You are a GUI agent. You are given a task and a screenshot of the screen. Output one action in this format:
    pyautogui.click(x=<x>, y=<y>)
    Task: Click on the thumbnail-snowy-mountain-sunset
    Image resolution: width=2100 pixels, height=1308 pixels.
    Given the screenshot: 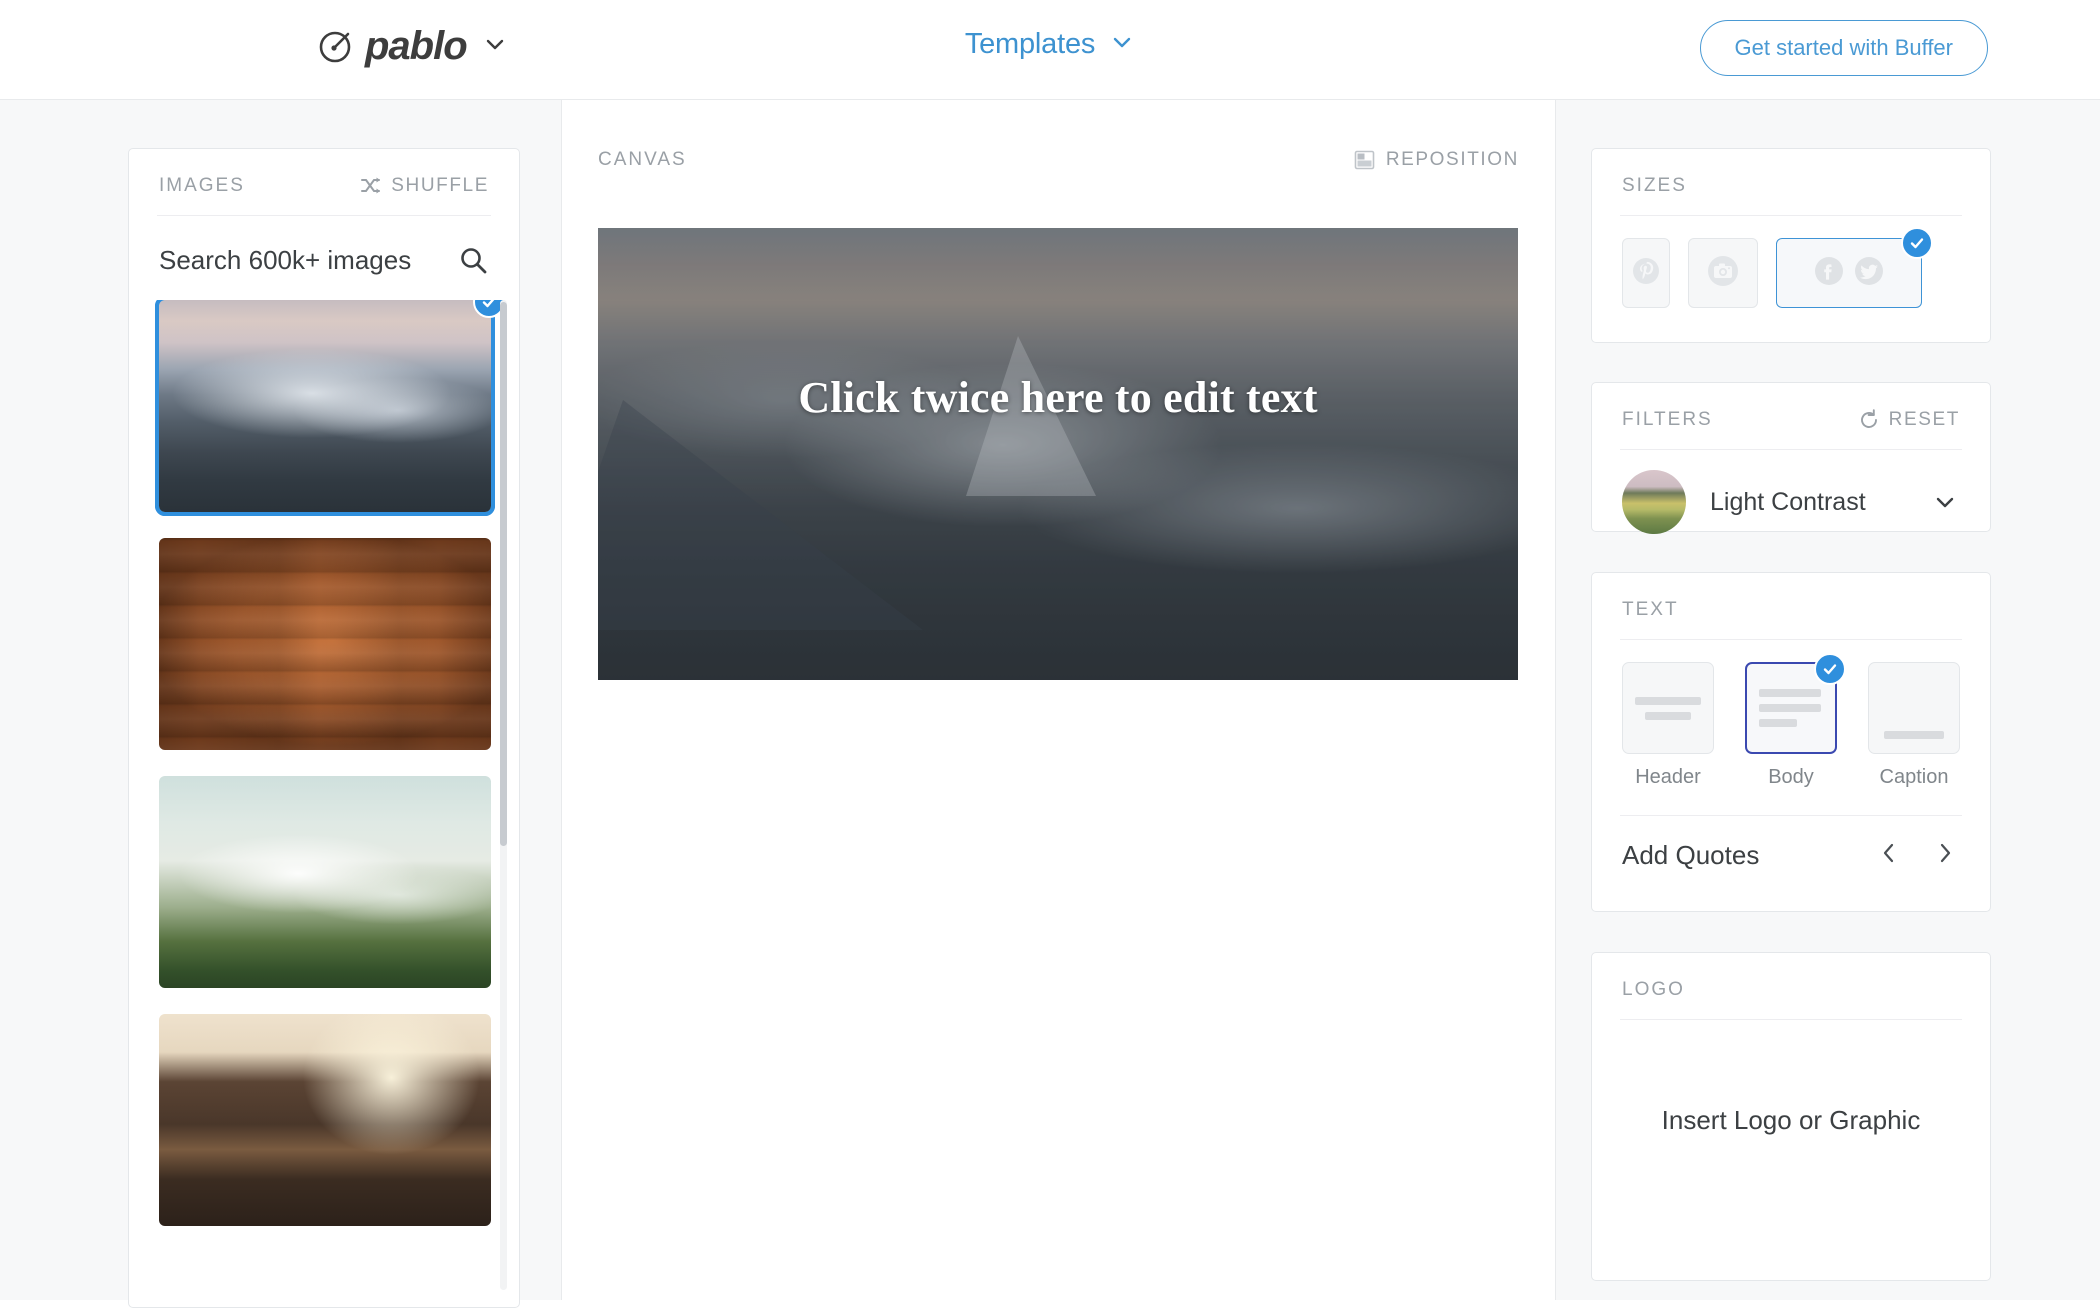 What is the action you would take?
    pyautogui.click(x=325, y=408)
    